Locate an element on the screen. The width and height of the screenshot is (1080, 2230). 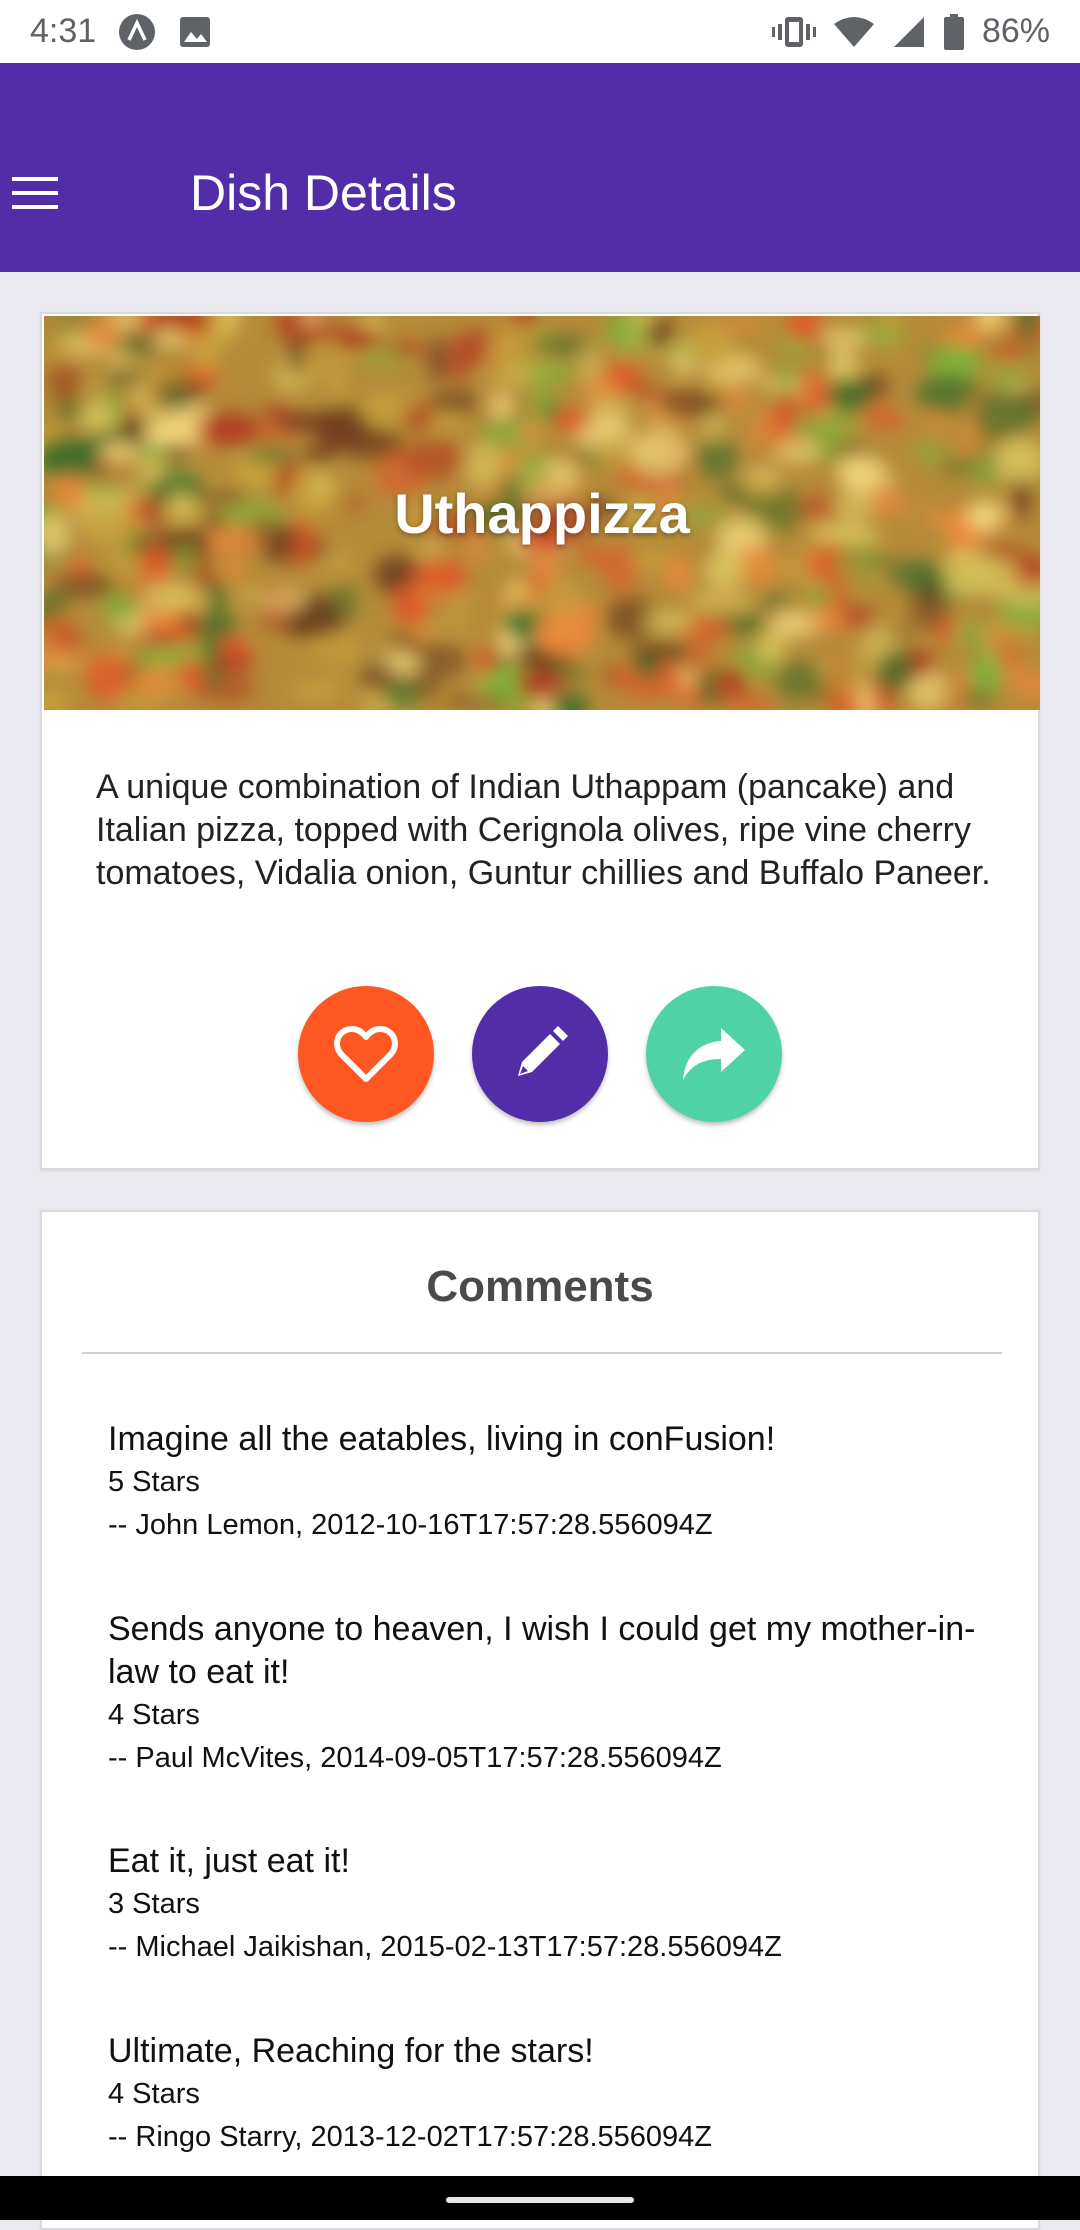
battery-percent: 86% is located at coordinates (1015, 31).